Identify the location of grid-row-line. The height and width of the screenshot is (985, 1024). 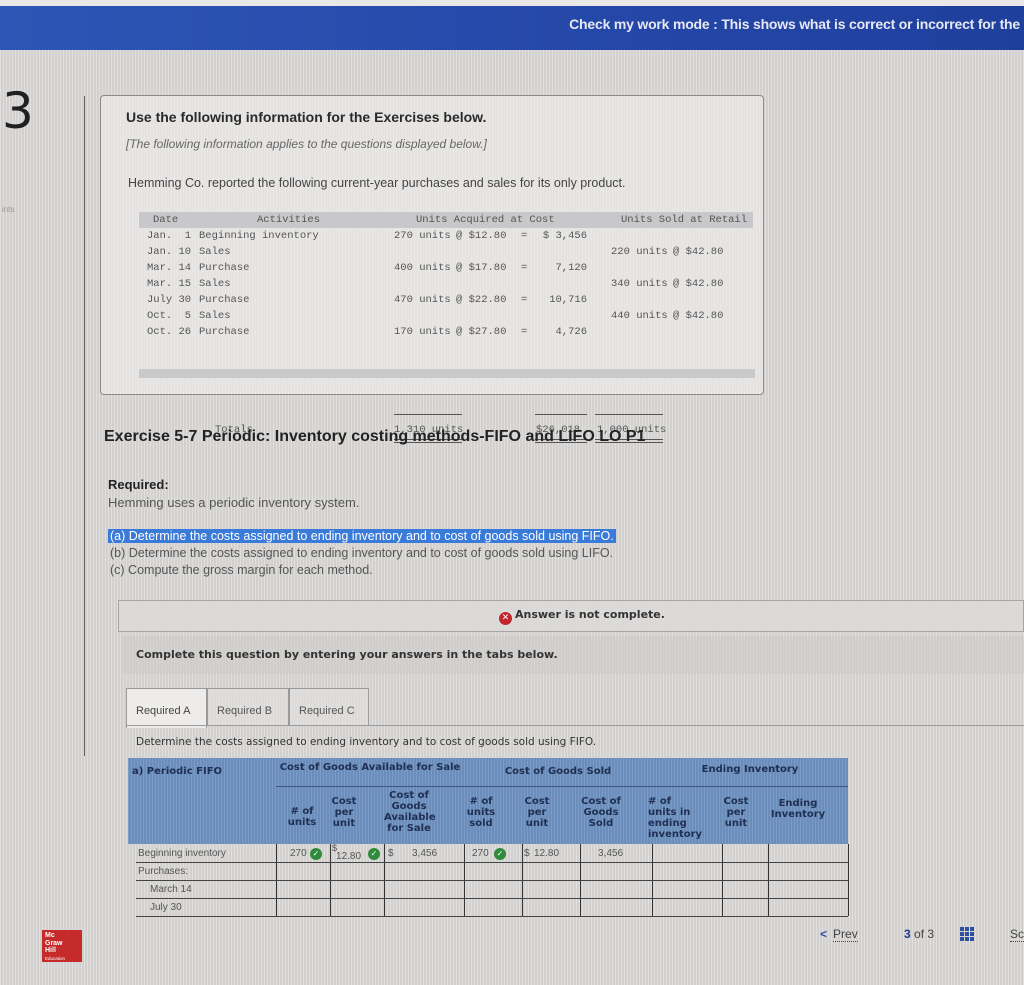
(492, 880).